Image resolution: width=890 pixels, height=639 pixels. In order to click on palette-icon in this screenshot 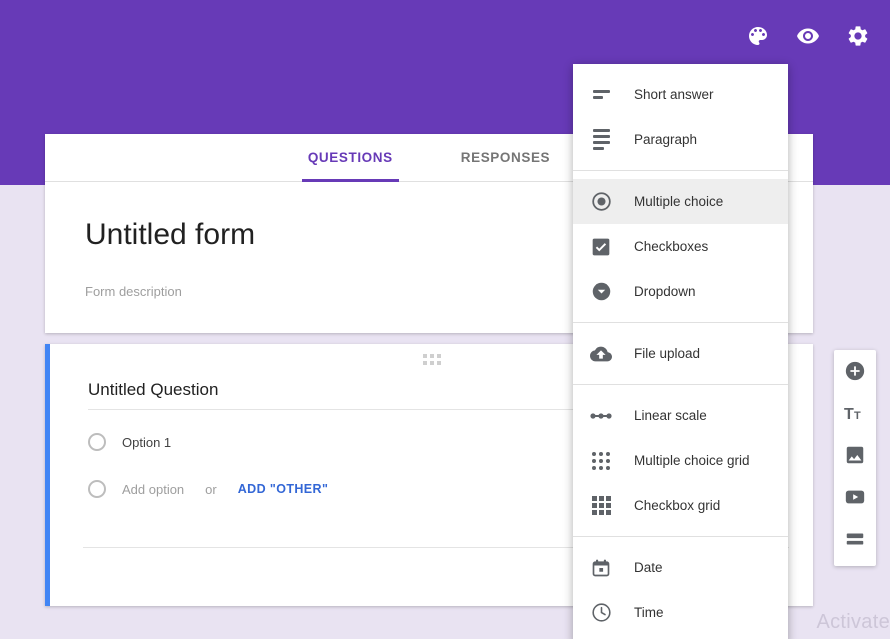, I will do `click(758, 36)`.